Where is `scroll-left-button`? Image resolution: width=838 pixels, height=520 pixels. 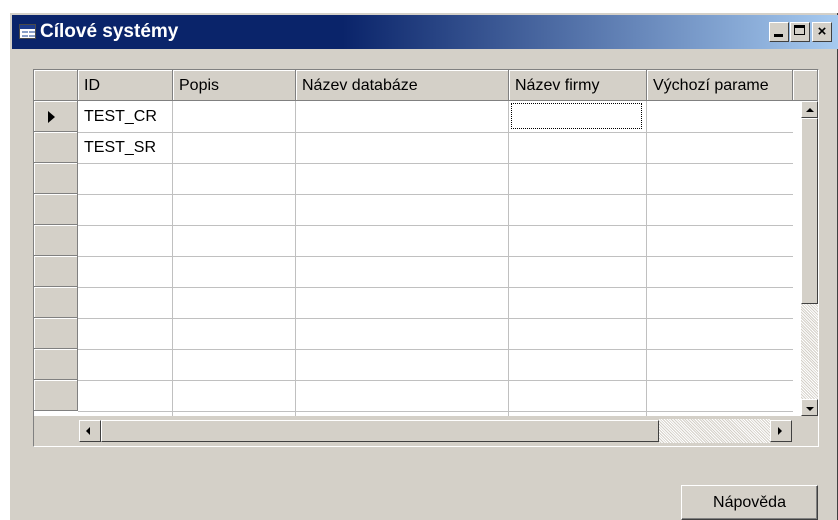 scroll-left-button is located at coordinates (90, 431).